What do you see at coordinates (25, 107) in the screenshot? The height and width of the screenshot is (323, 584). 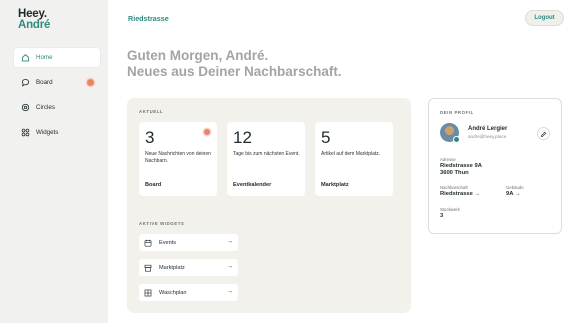 I see `circles-icon` at bounding box center [25, 107].